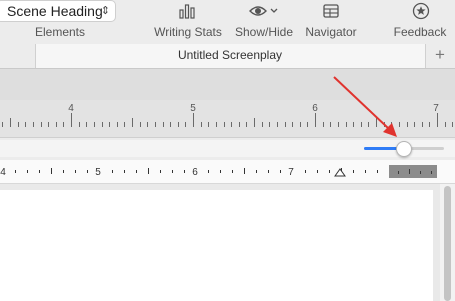 This screenshot has height=301, width=455. Describe the element at coordinates (365, 106) in the screenshot. I see `annotation-arrow` at that location.